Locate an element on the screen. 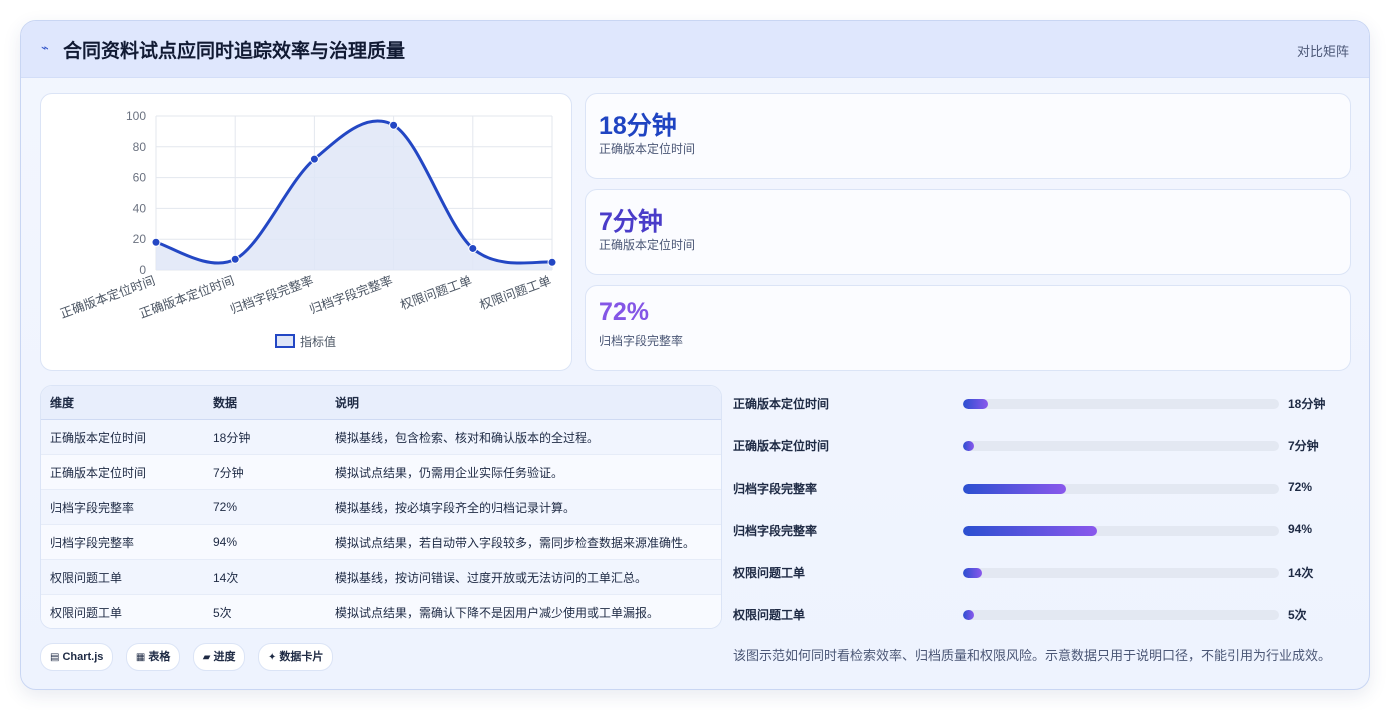 Image resolution: width=1390 pixels, height=710 pixels. table-icon: ▦ is located at coordinates (140, 657).